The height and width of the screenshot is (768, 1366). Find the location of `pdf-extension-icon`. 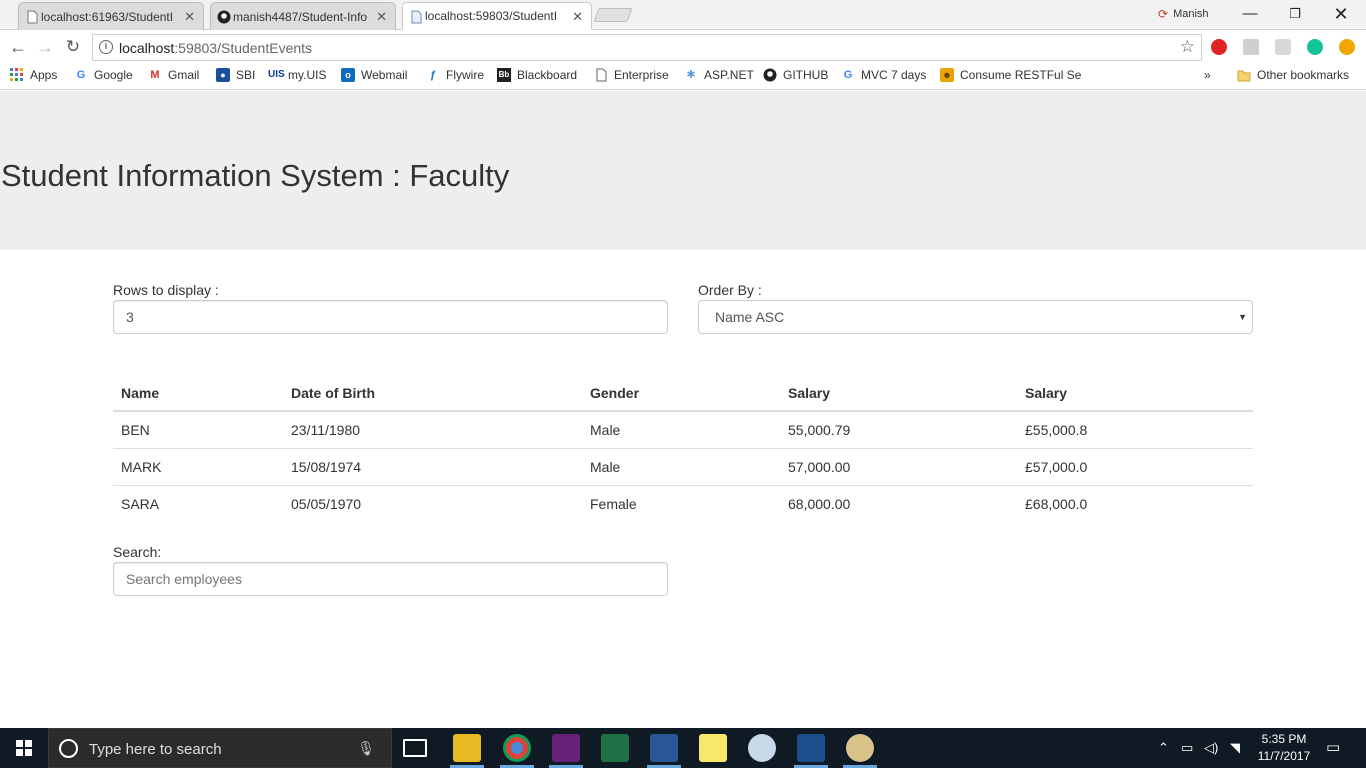

pdf-extension-icon is located at coordinates (1251, 47).